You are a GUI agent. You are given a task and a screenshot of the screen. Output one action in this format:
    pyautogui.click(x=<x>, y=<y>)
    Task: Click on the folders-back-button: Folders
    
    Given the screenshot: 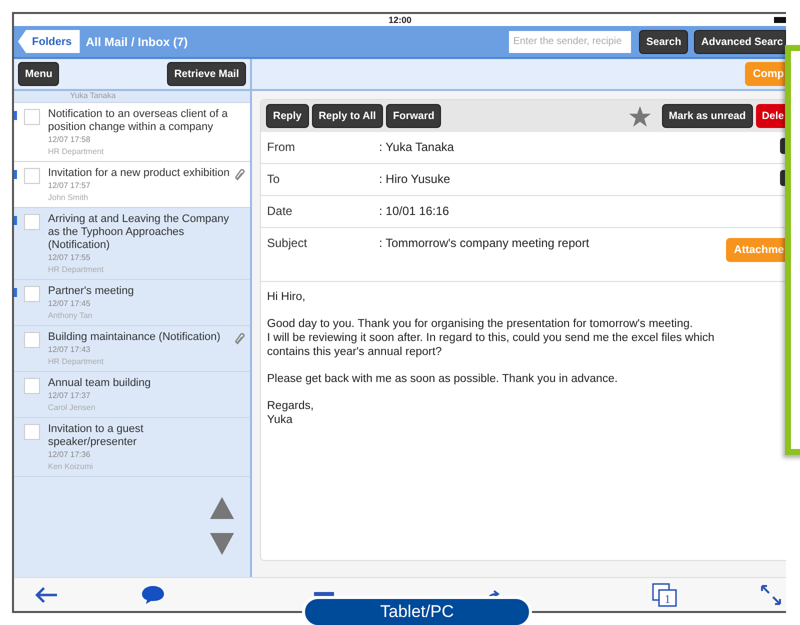 What is the action you would take?
    pyautogui.click(x=49, y=41)
    